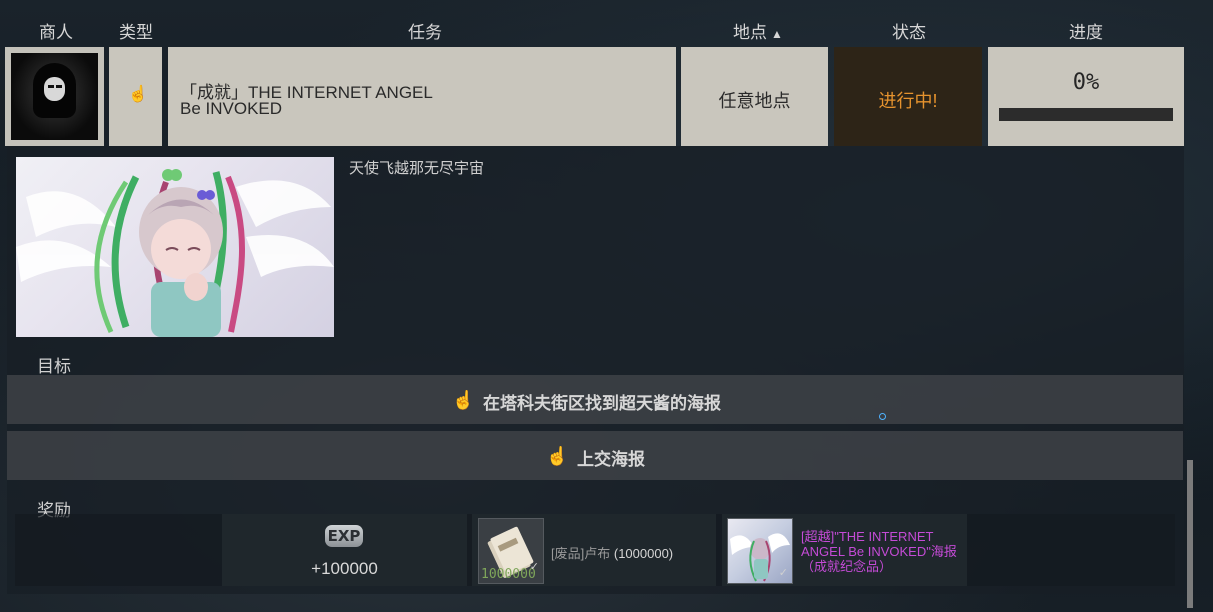 The image size is (1213, 612). Describe the element at coordinates (750, 32) in the screenshot. I see `header-location-label: 地点` at that location.